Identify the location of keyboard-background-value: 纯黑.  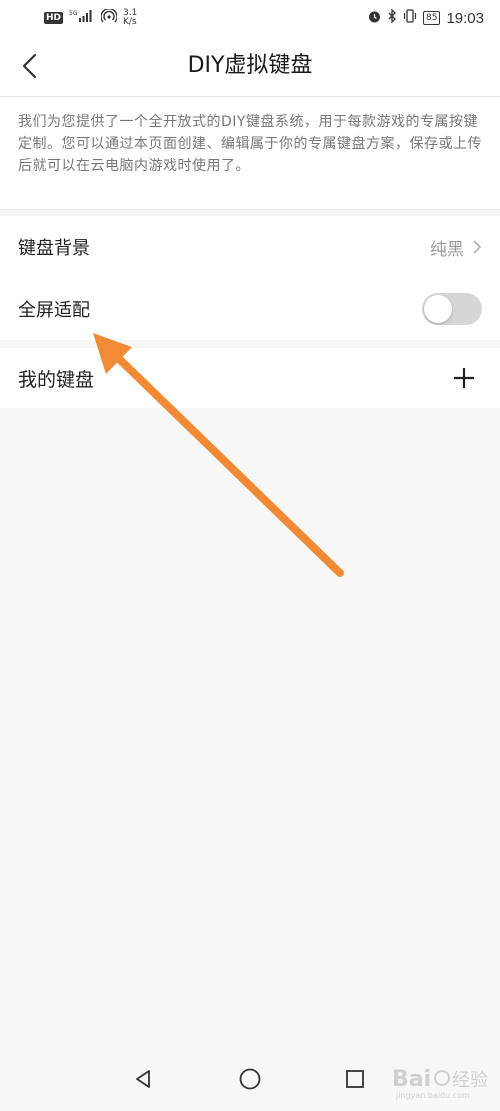
(447, 249).